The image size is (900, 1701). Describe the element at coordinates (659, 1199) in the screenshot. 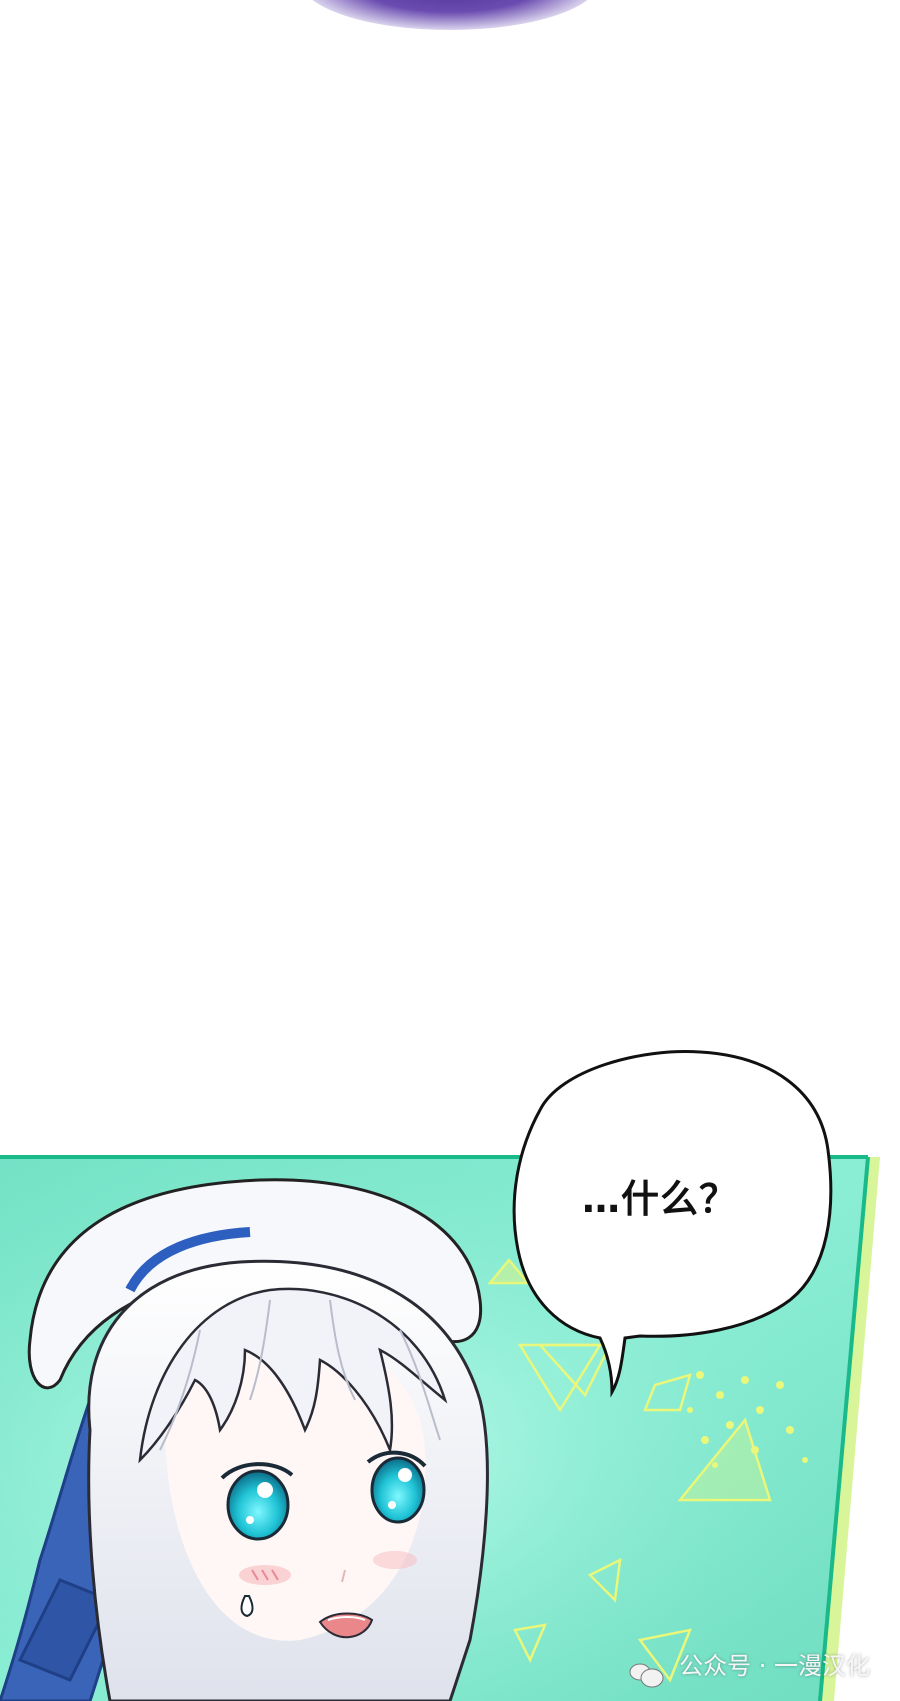

I see `speech-bubble-text: …什么？` at that location.